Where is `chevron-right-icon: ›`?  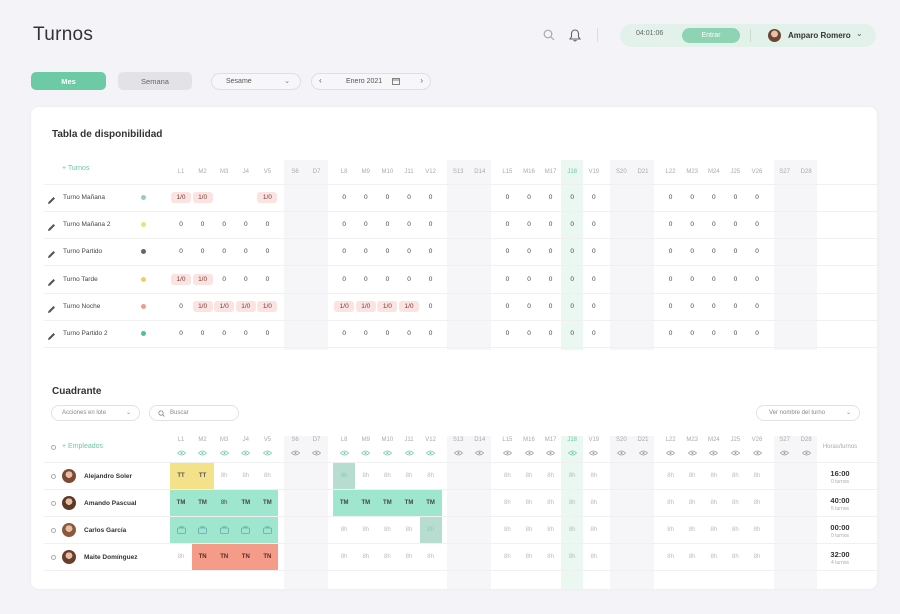
chevron-right-icon: › is located at coordinates (421, 80).